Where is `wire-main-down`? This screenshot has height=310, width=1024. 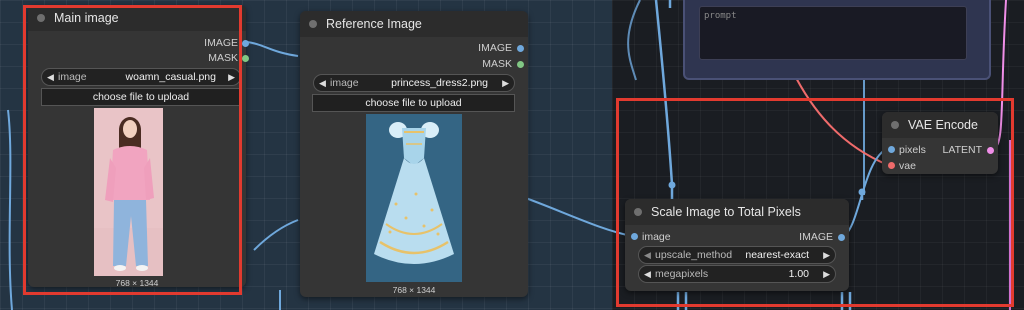
wire-main-down is located at coordinates (276, 235).